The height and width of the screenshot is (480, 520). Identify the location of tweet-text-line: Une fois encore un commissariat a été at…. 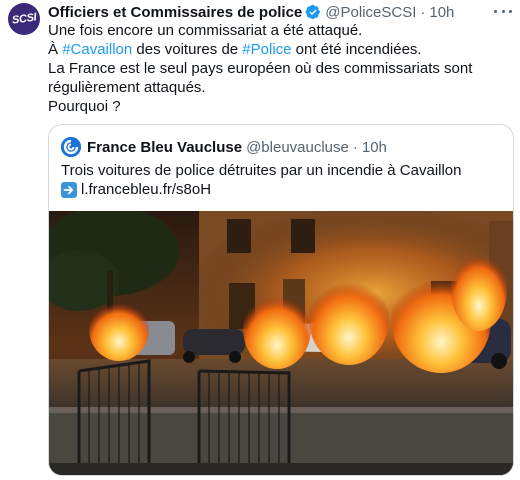
(205, 30).